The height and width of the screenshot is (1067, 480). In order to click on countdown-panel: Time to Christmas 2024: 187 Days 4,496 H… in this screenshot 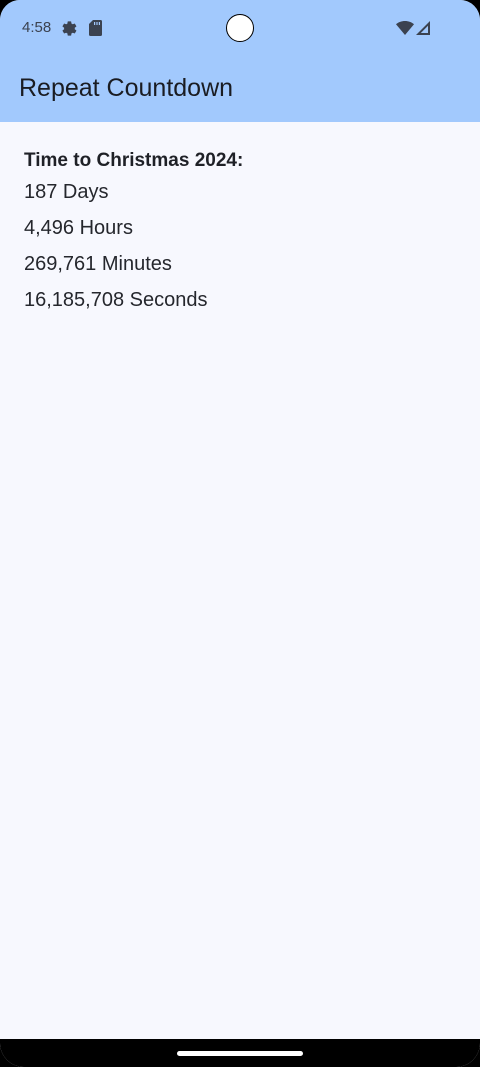, I will do `click(240, 233)`.